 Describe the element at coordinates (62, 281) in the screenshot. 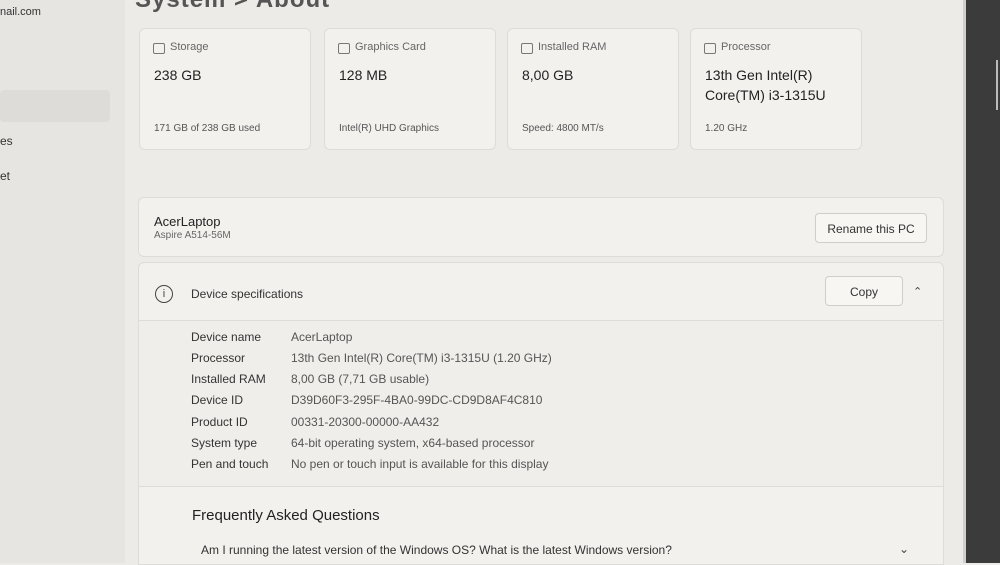

I see `settings-sidebar: nail.com es et` at that location.